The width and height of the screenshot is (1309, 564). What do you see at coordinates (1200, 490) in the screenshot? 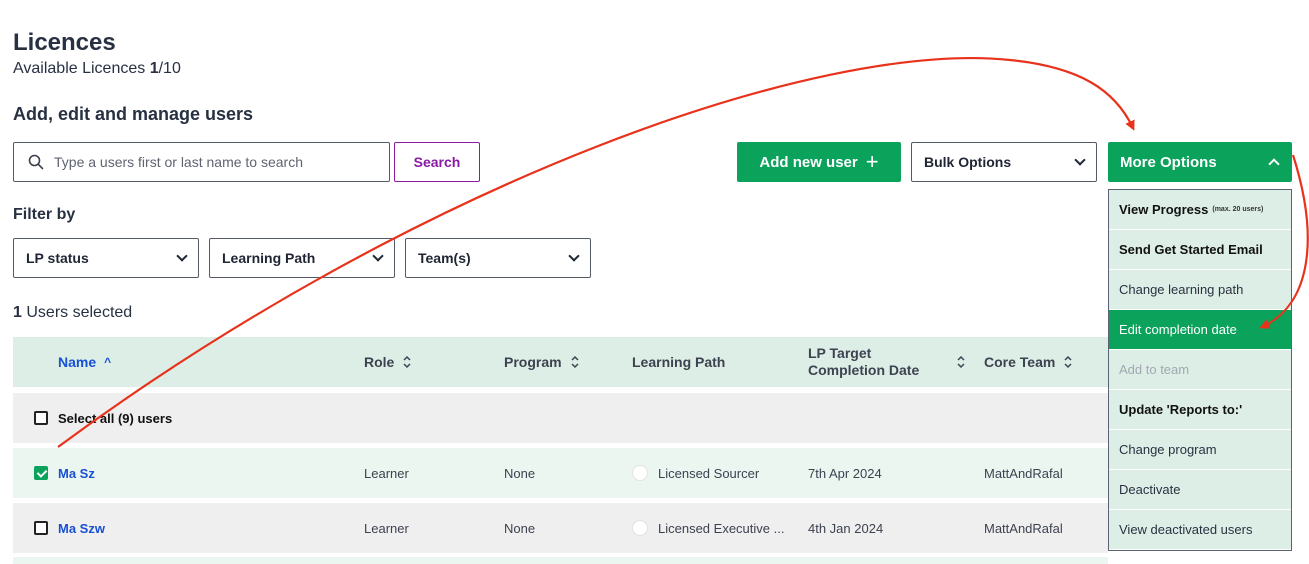
I see `menu-item-deactivate: Deactivate` at bounding box center [1200, 490].